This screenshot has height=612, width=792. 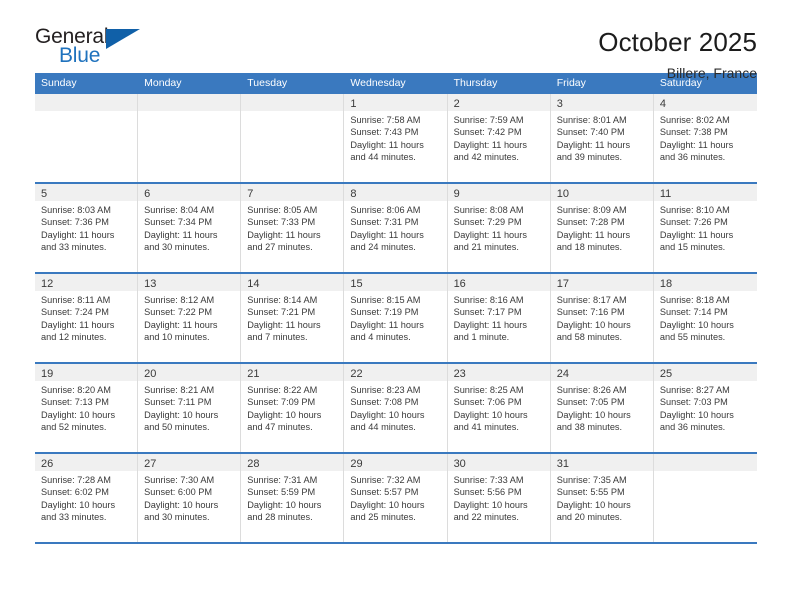 What do you see at coordinates (189, 102) in the screenshot?
I see `day-number-band` at bounding box center [189, 102].